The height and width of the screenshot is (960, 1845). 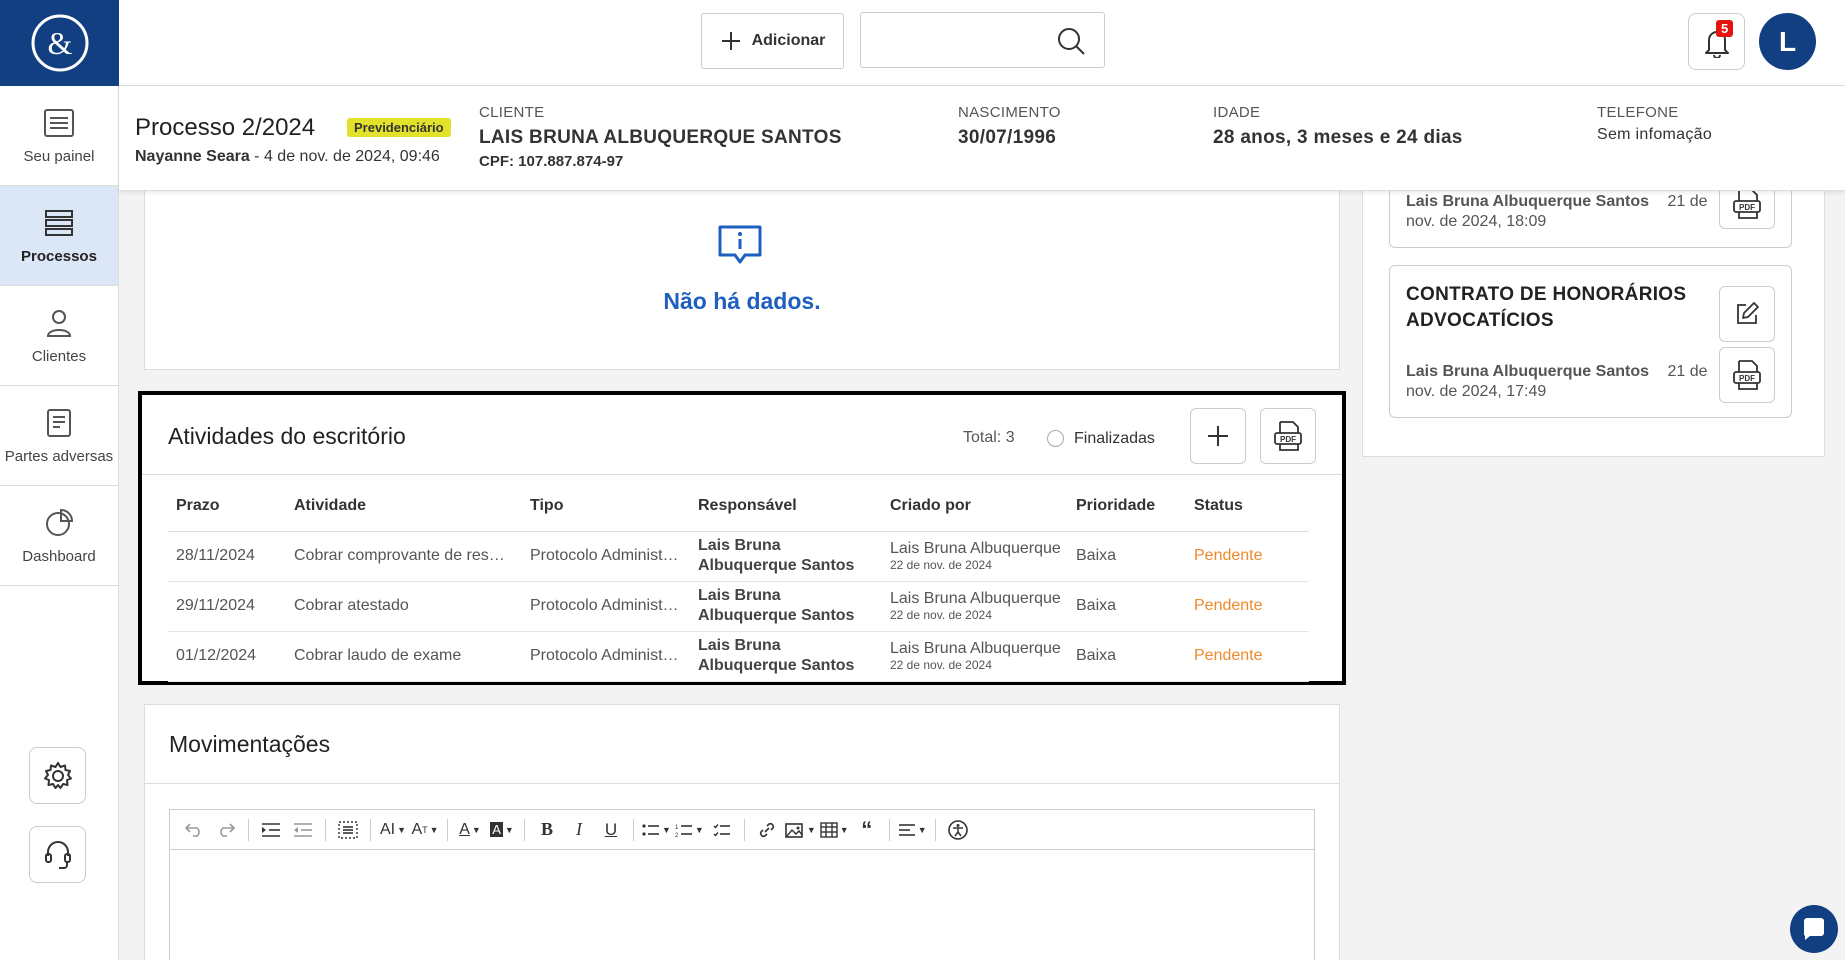 I want to click on sidebar-item-label: Processos, so click(x=59, y=256).